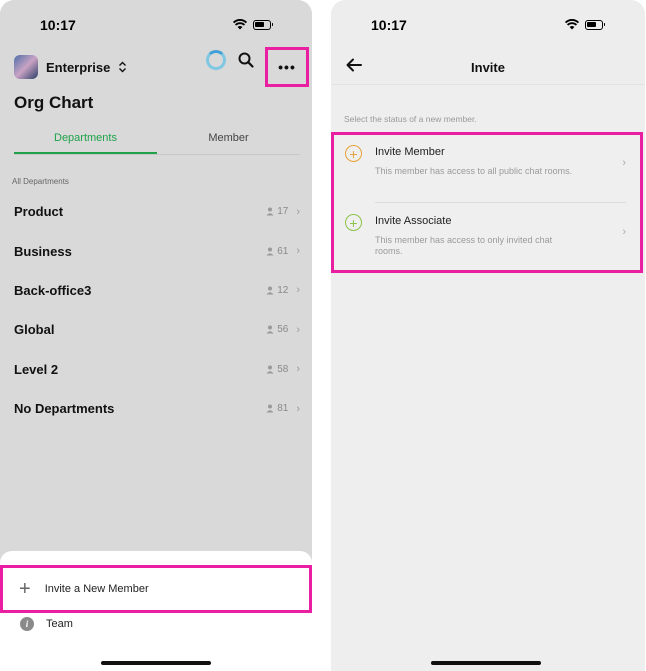 This screenshot has height=671, width=646. I want to click on member-count: 58, so click(277, 369).